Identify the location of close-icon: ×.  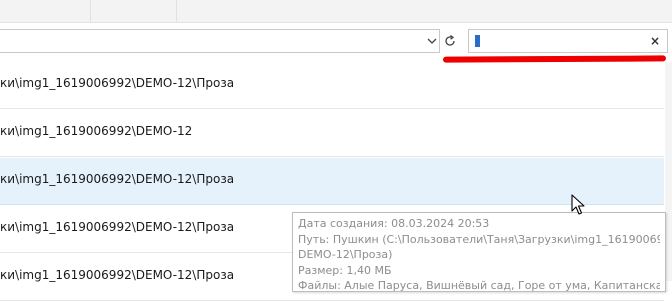
(655, 41).